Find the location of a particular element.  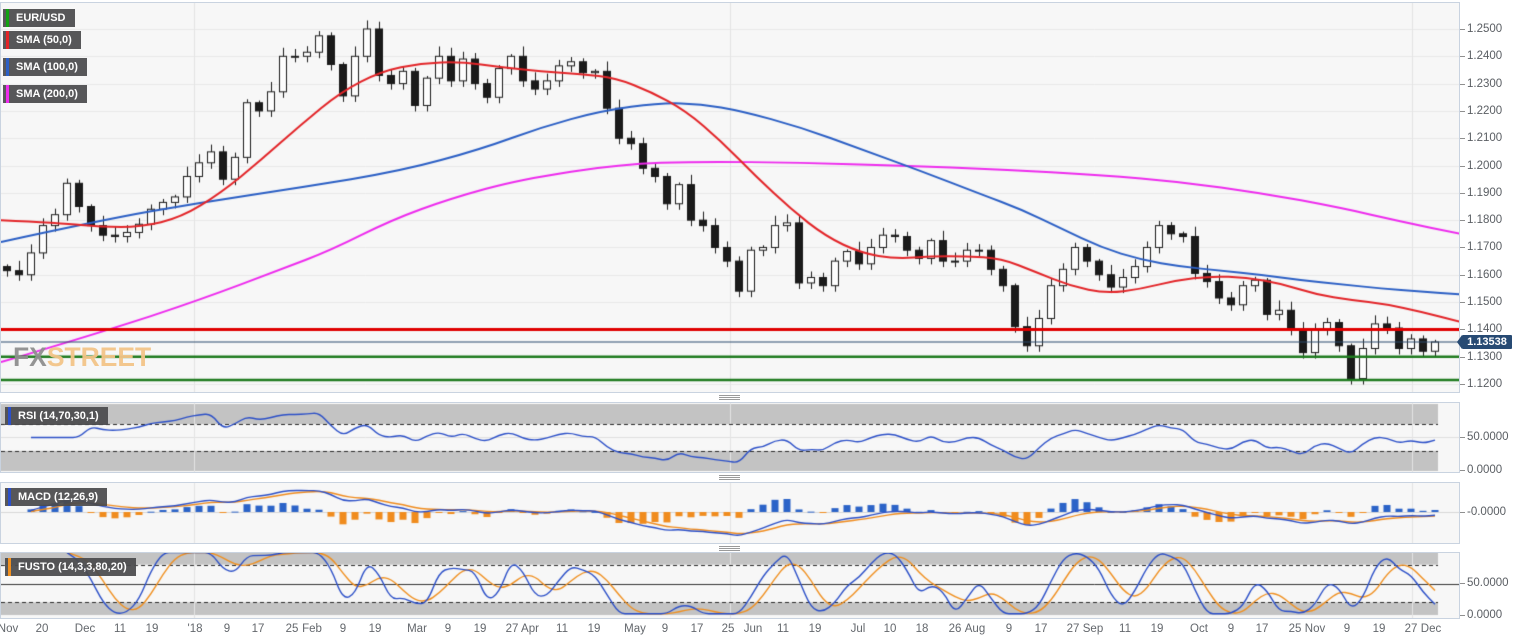

rsi-canvas is located at coordinates (730, 437).